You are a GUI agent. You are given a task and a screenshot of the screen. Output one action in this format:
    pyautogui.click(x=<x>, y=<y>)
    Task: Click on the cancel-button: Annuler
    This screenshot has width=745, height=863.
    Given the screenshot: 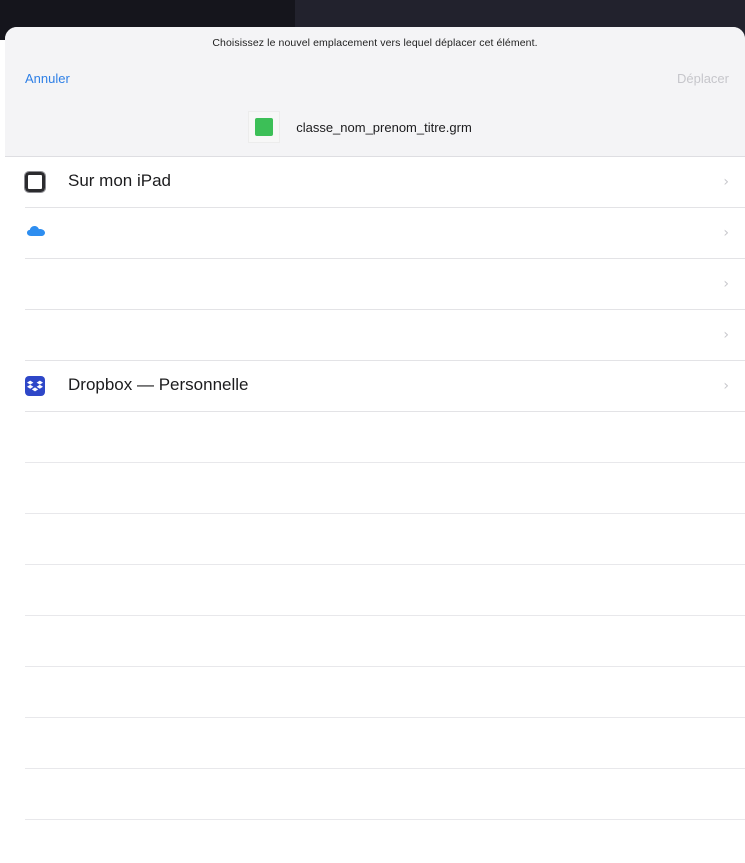 What is the action you would take?
    pyautogui.click(x=47, y=78)
    